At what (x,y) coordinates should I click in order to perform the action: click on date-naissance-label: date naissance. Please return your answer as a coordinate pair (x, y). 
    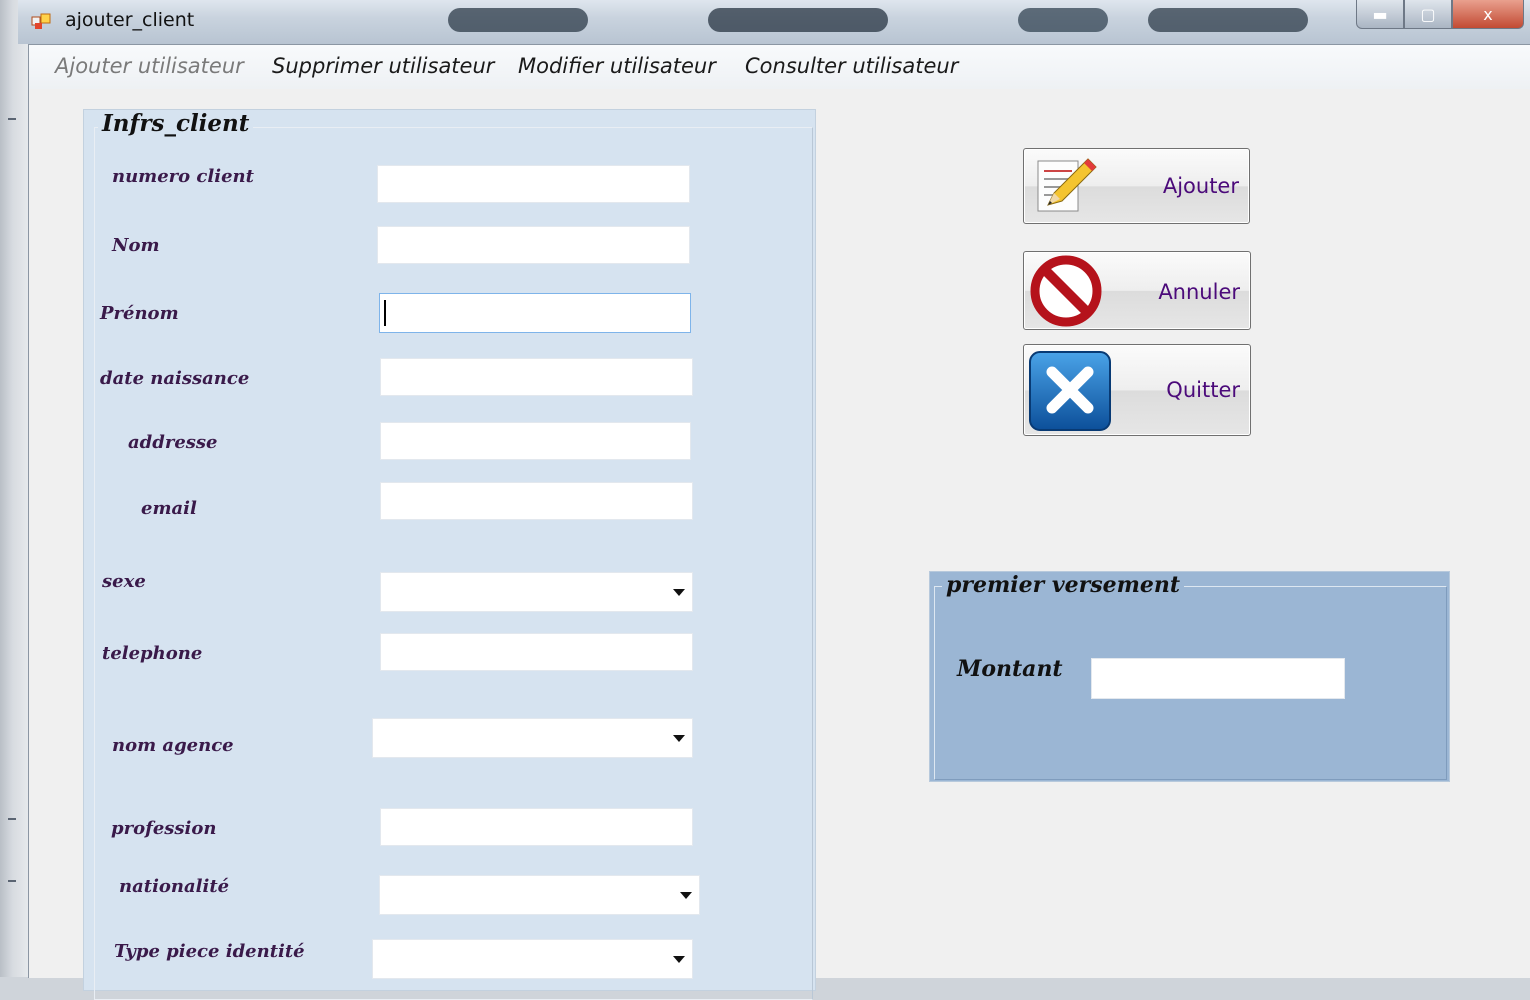
    Looking at the image, I should click on (175, 378).